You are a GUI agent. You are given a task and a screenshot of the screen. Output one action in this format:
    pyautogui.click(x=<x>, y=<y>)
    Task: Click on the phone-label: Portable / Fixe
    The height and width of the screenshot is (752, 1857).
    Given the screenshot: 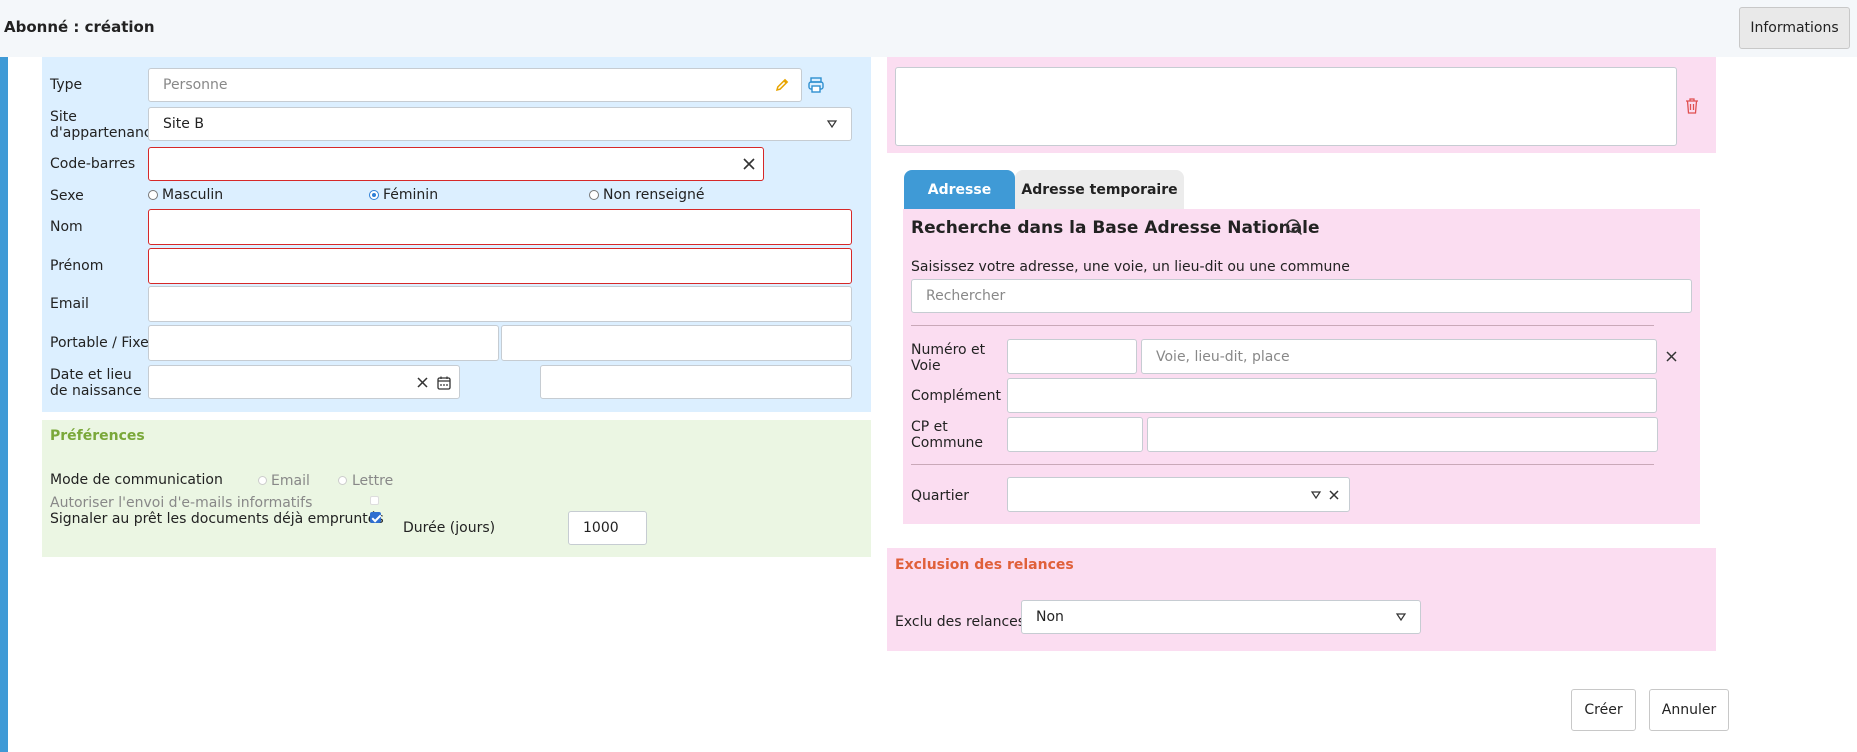 What is the action you would take?
    pyautogui.click(x=99, y=343)
    